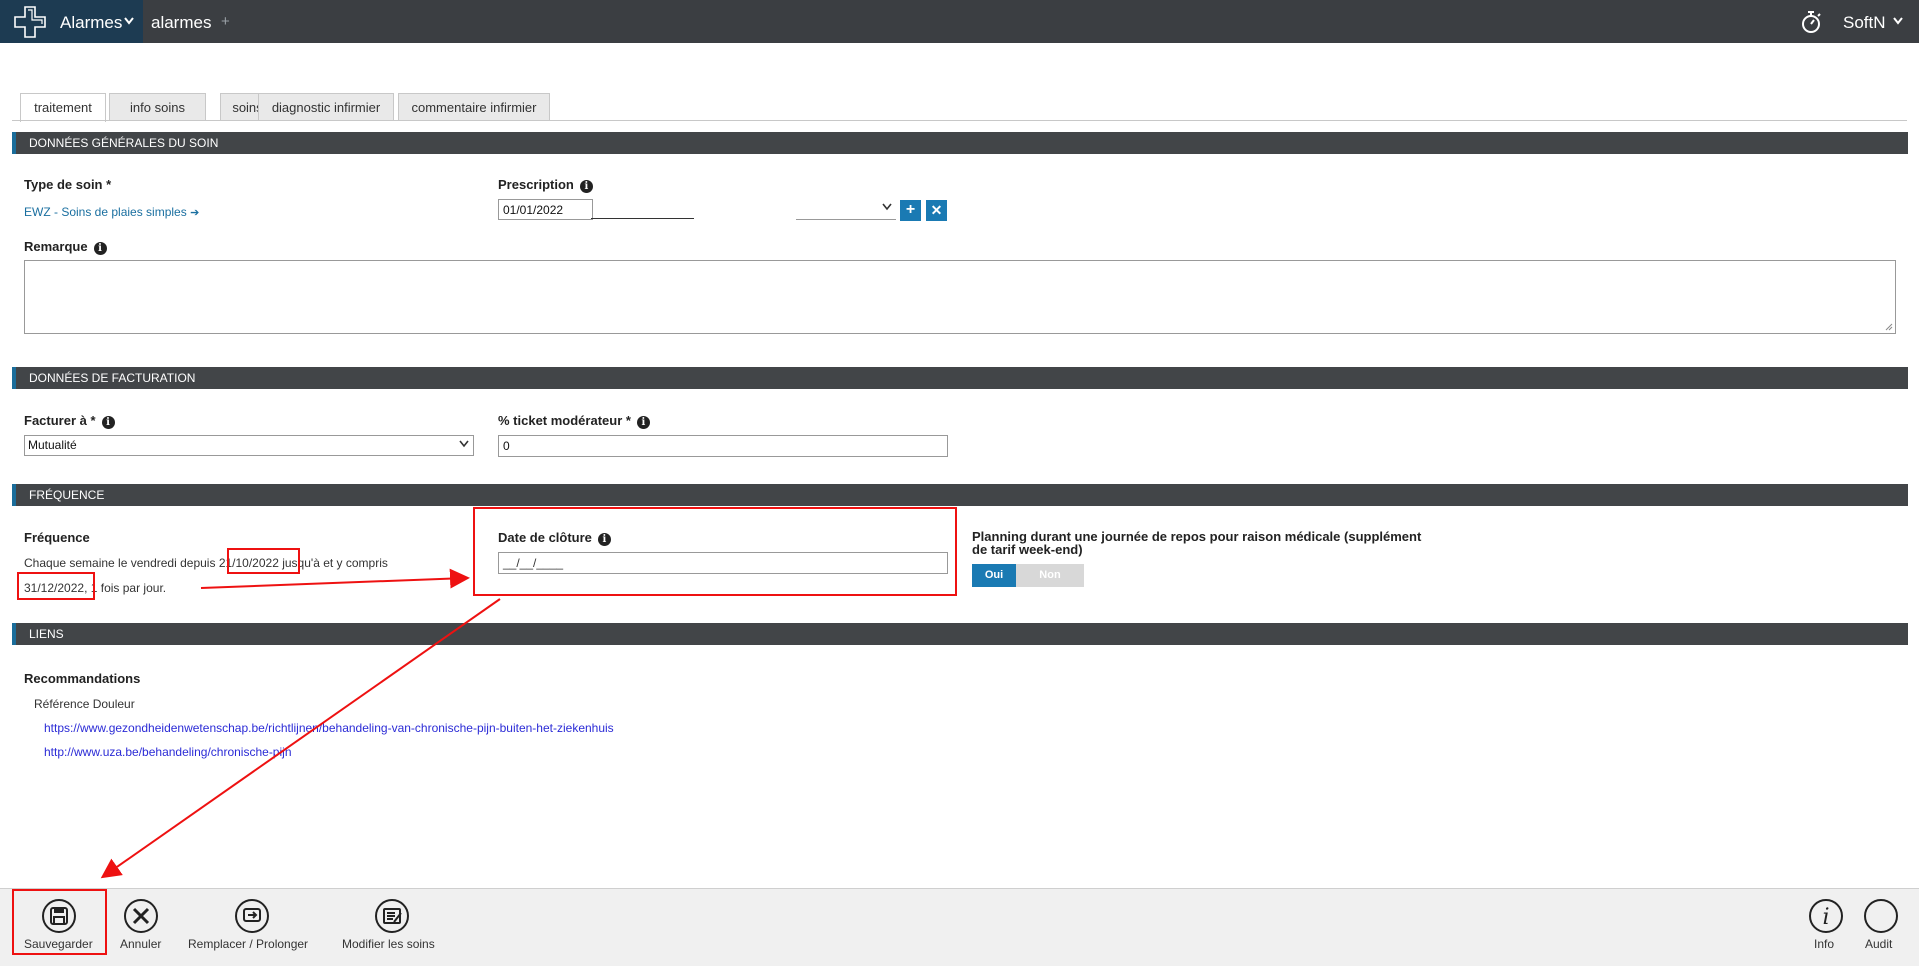 Image resolution: width=1919 pixels, height=966 pixels. I want to click on app-name: Alarmes, so click(91, 22).